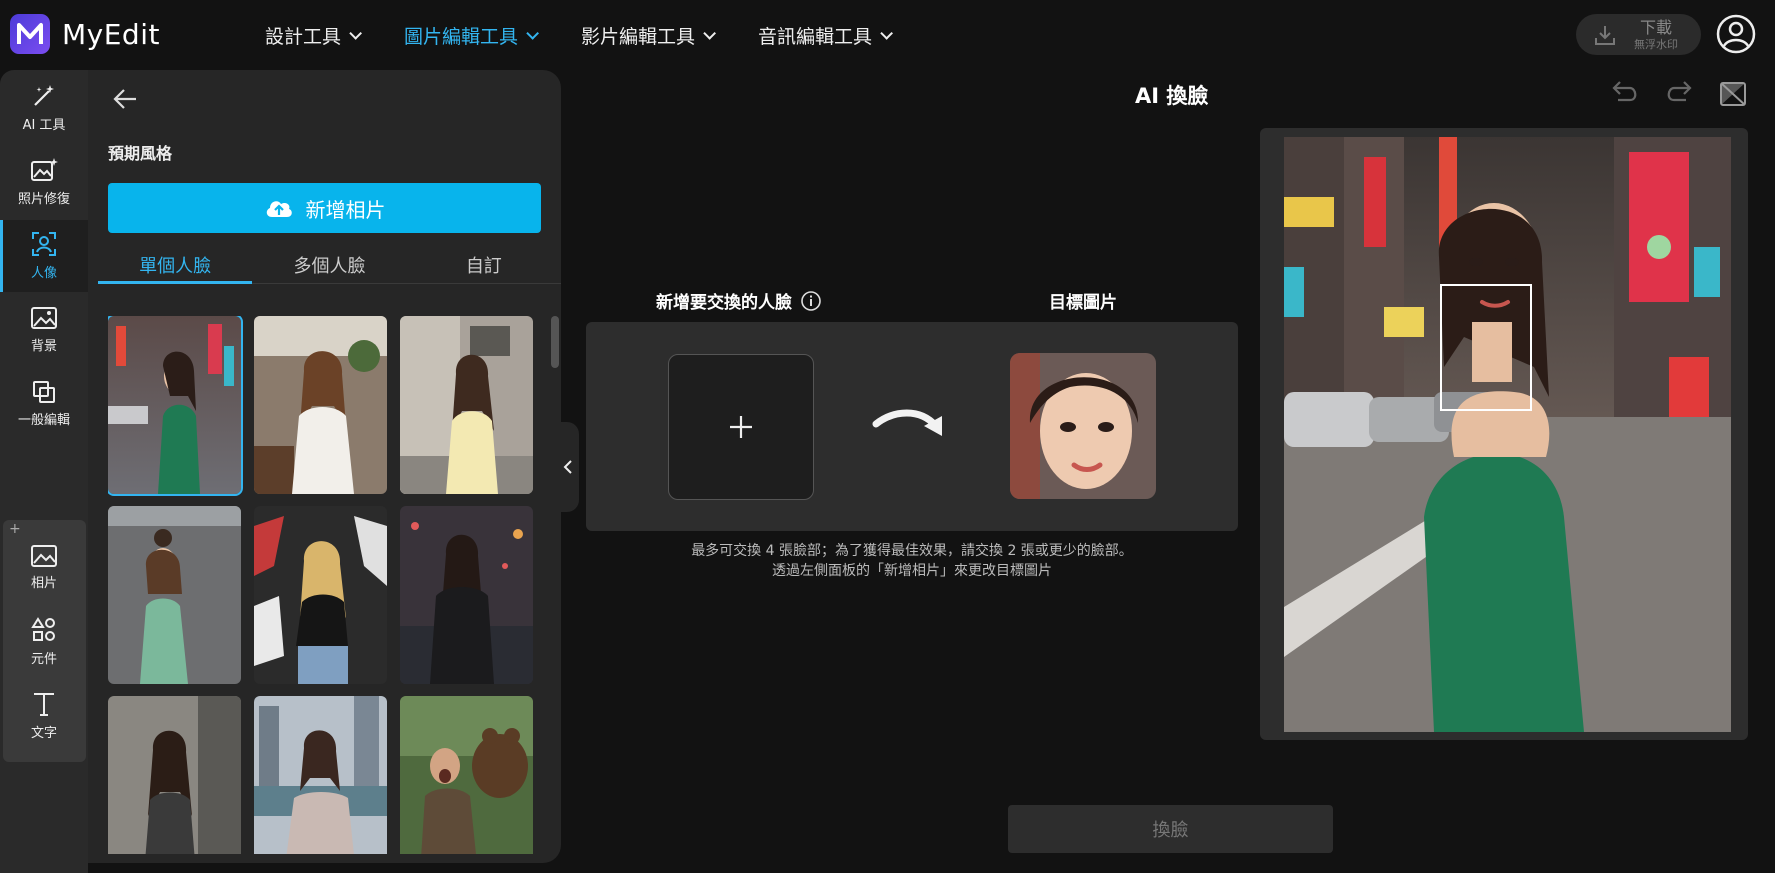  What do you see at coordinates (44, 556) in the screenshot?
I see `photo-icon` at bounding box center [44, 556].